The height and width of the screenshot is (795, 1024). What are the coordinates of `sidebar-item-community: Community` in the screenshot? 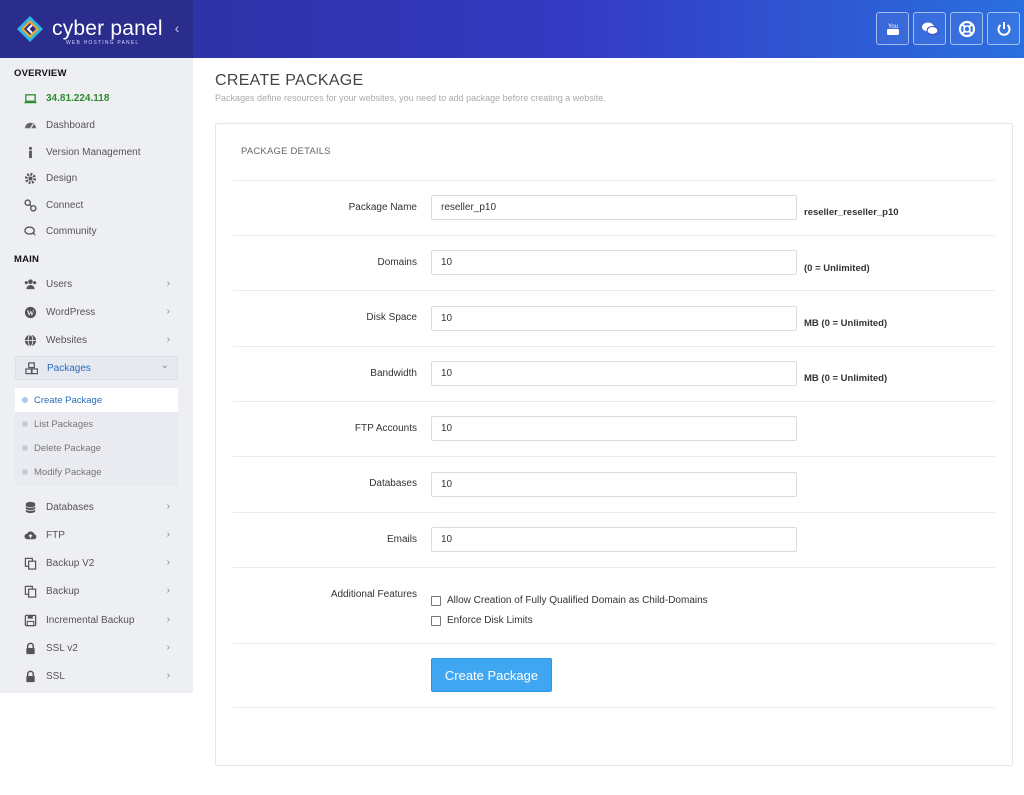 It's located at (96, 231).